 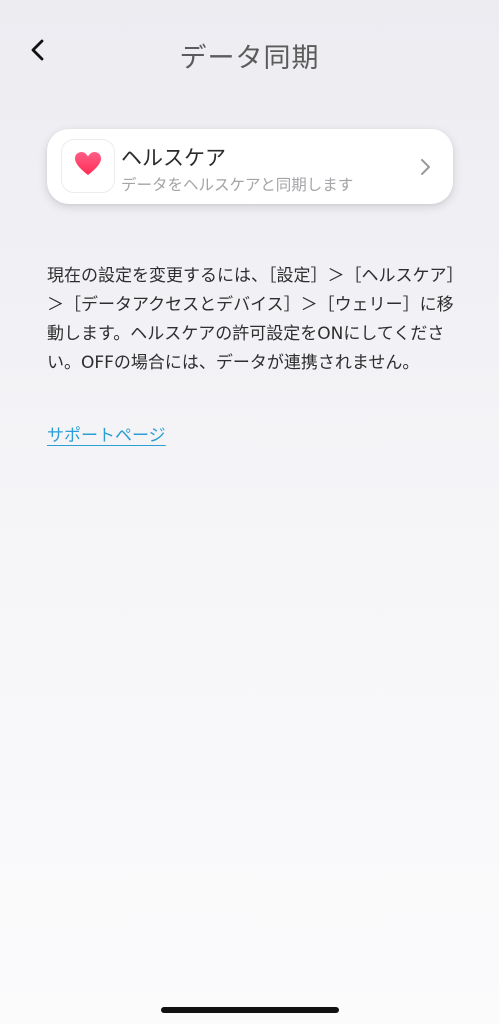 I want to click on healthcare-app-icon, so click(x=88, y=166).